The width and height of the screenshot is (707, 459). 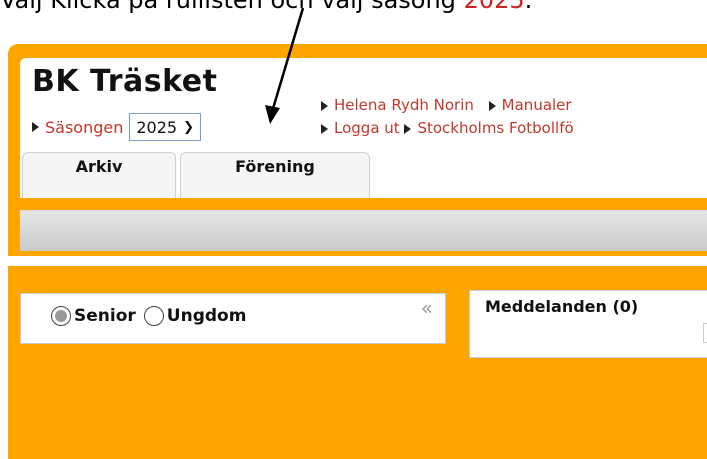 I want to click on season-selector-row: Säsongen 2025 ❯, so click(x=116, y=127).